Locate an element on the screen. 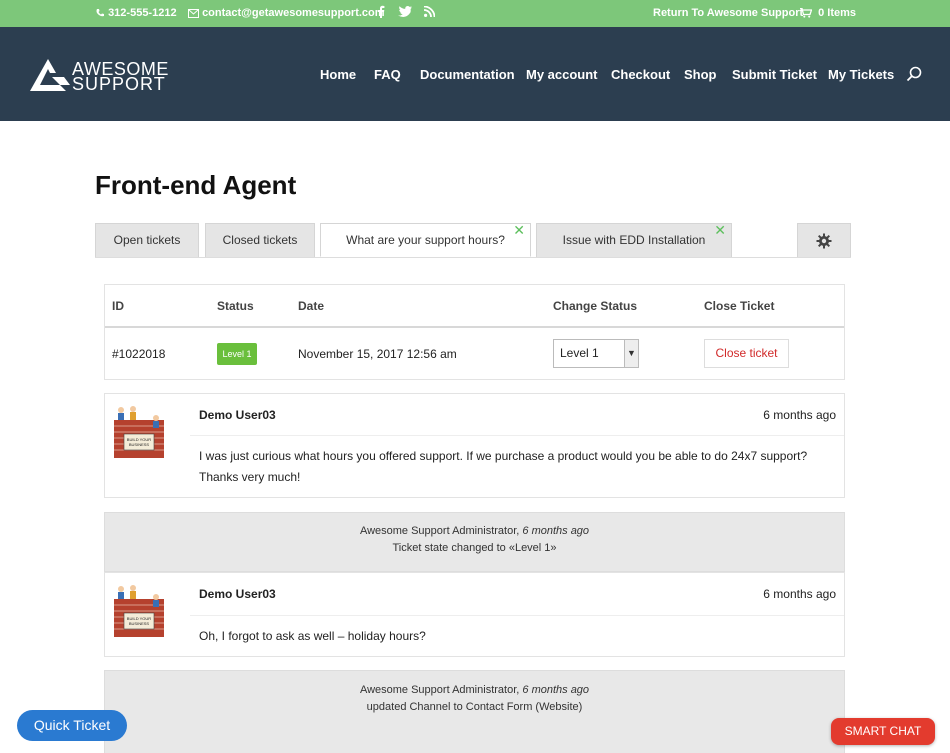 This screenshot has height=753, width=950. nav-faq: FAQ is located at coordinates (387, 74).